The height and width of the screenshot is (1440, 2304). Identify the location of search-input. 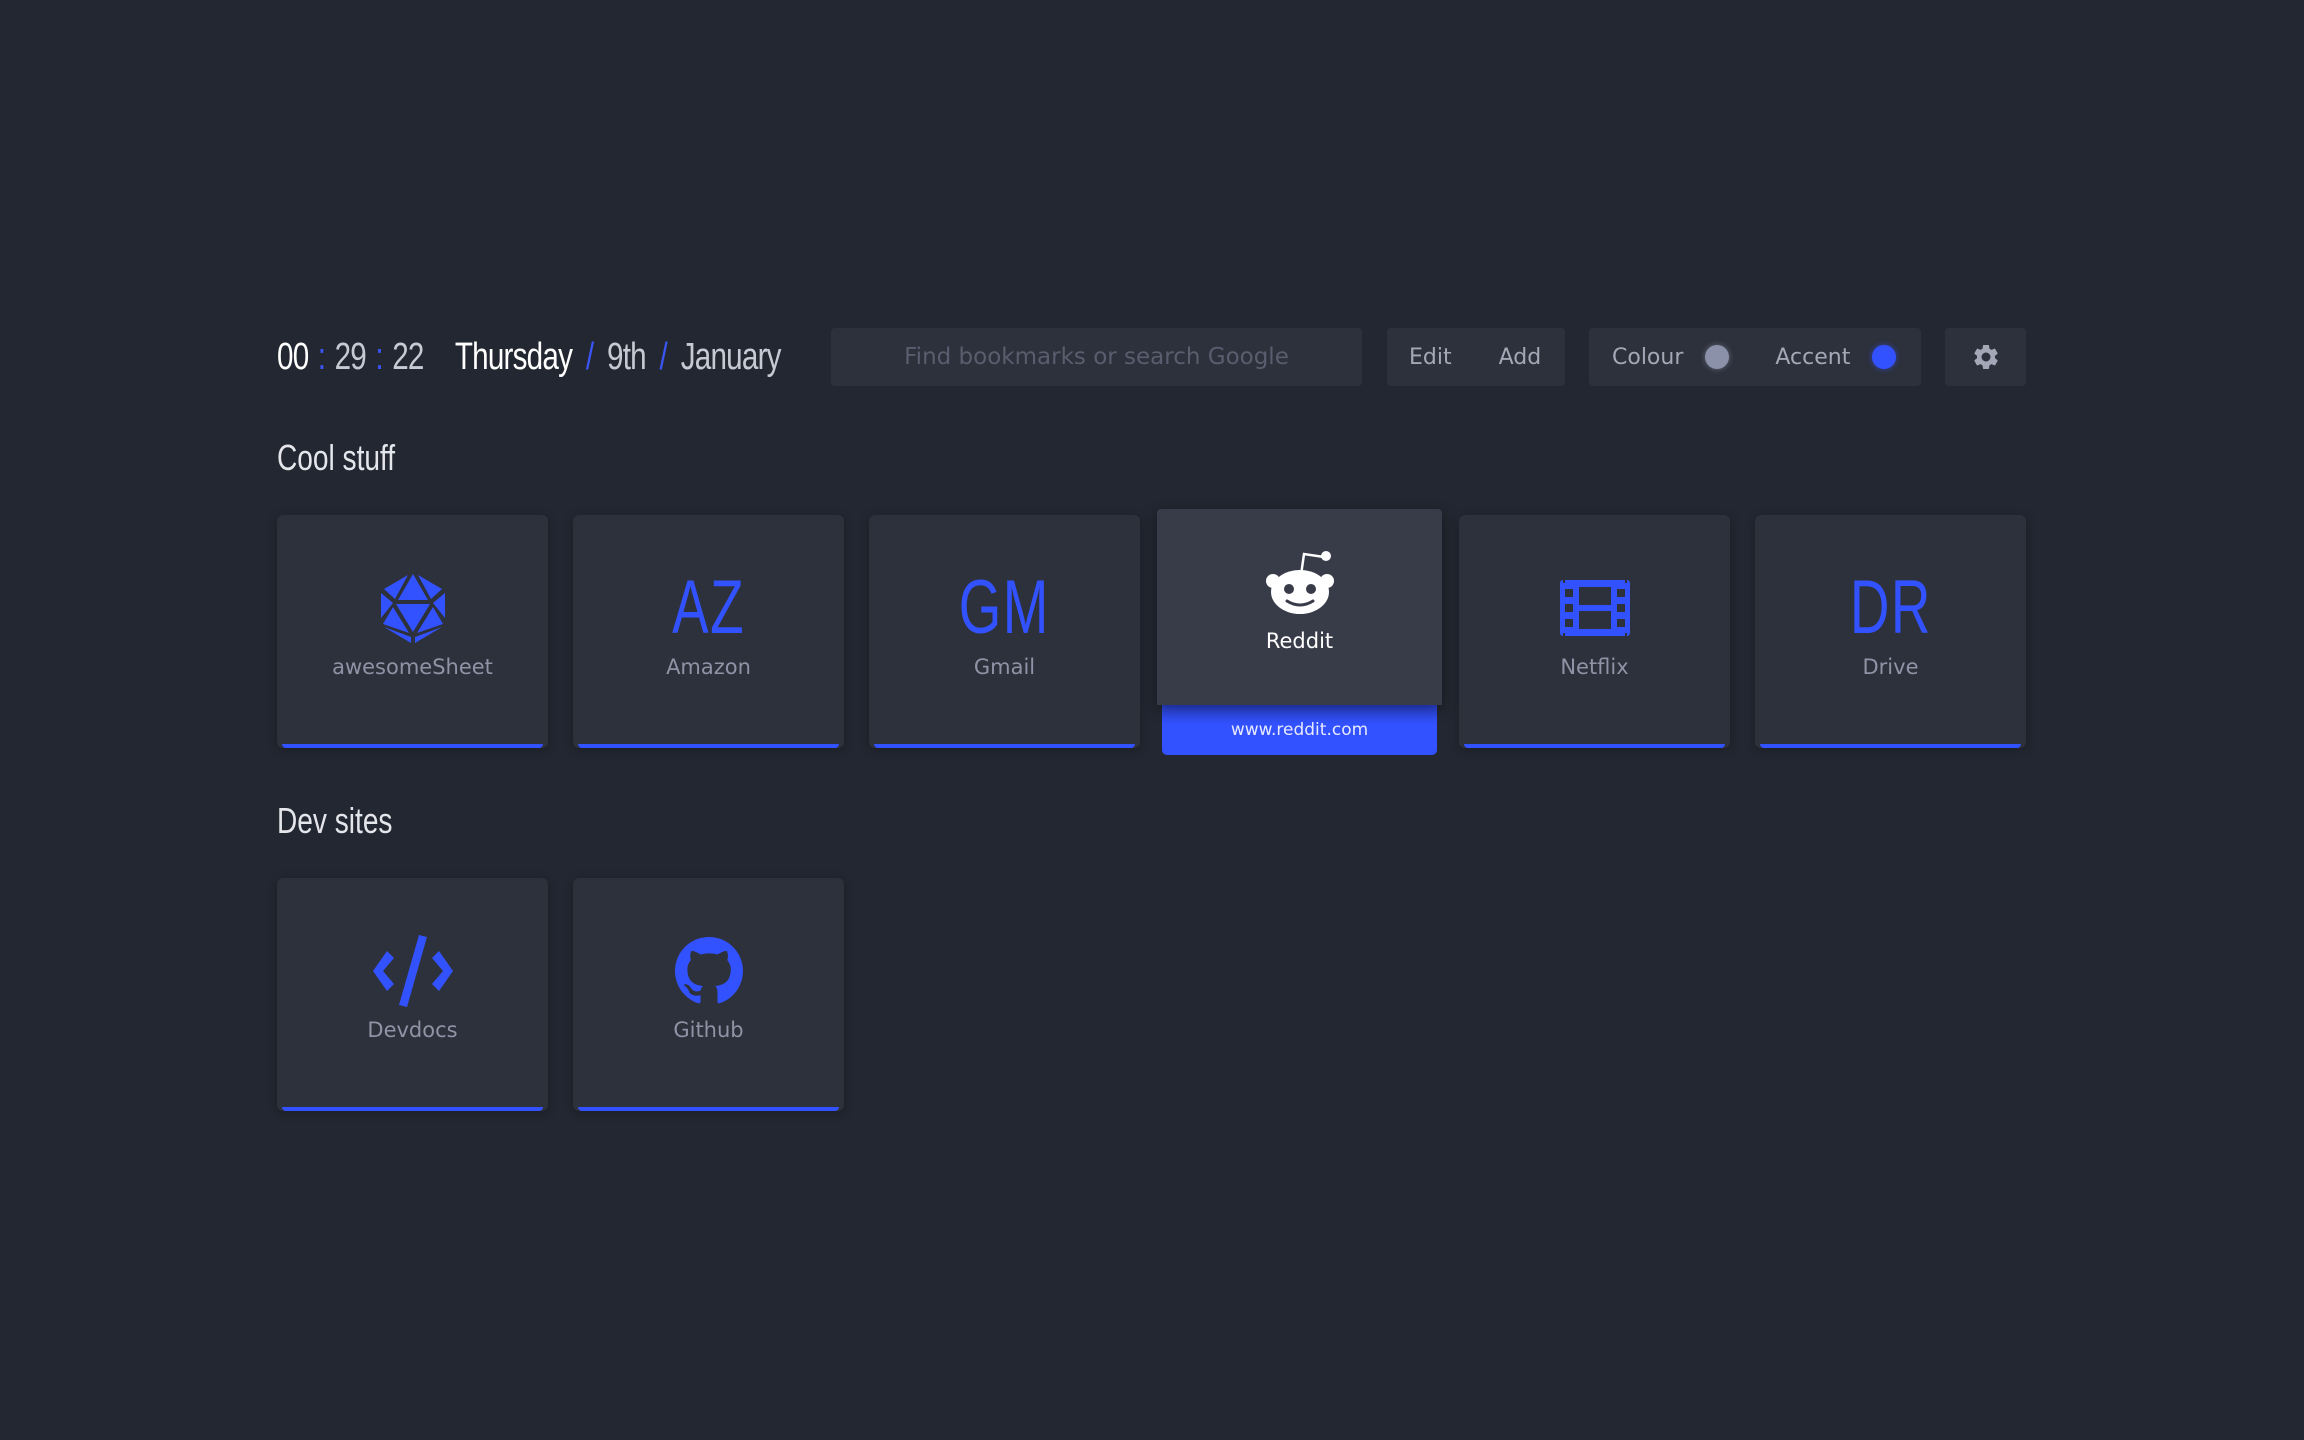
(1096, 357).